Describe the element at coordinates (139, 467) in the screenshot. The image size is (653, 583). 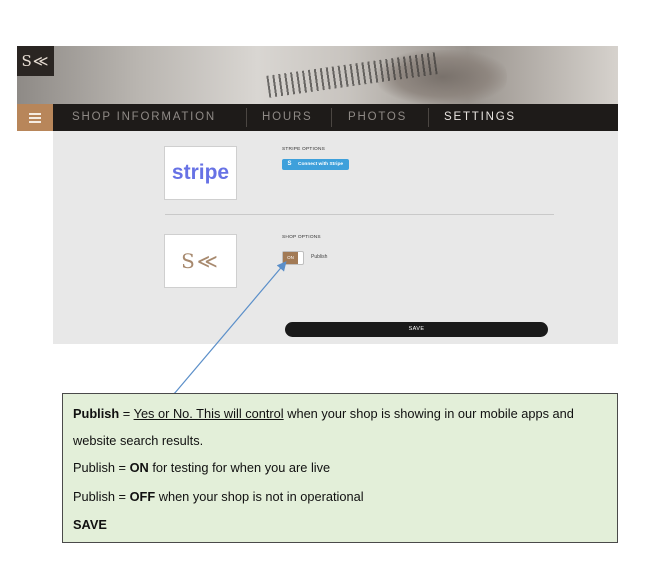
I see `note-on-bold: ON` at that location.